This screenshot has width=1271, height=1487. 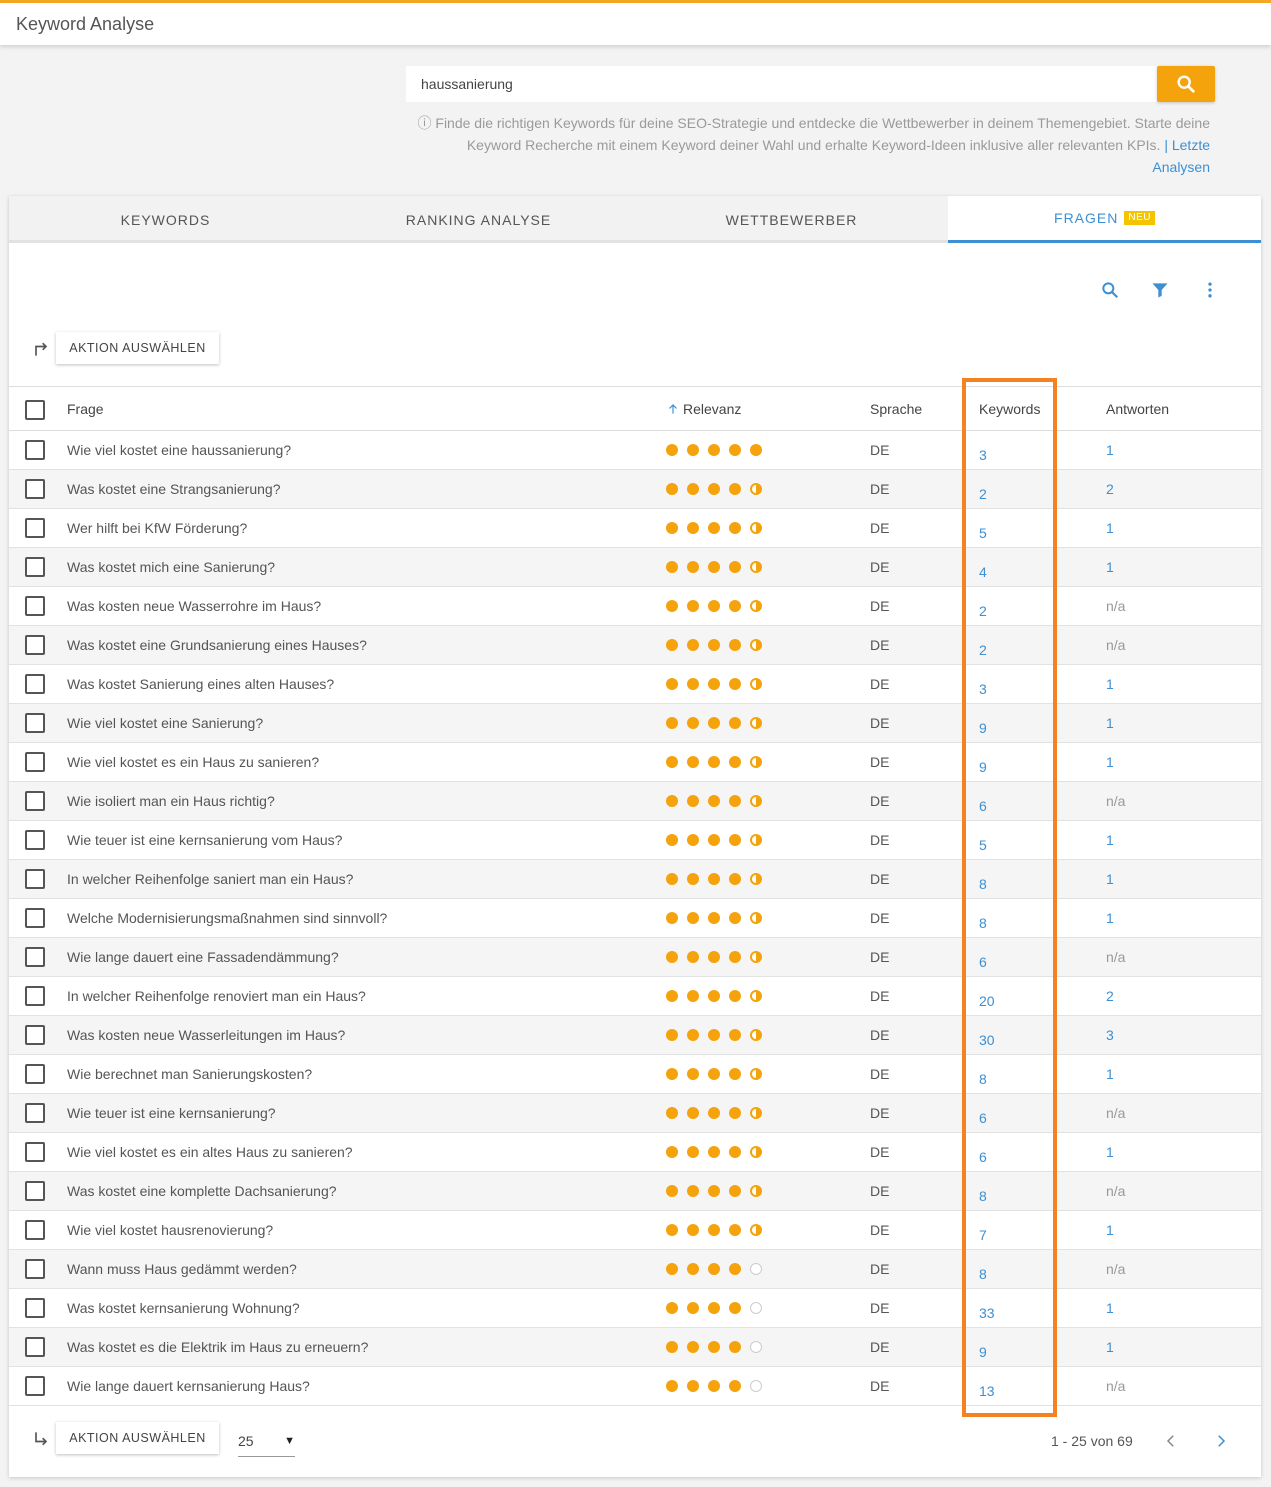 I want to click on filter-icon, so click(x=1160, y=290).